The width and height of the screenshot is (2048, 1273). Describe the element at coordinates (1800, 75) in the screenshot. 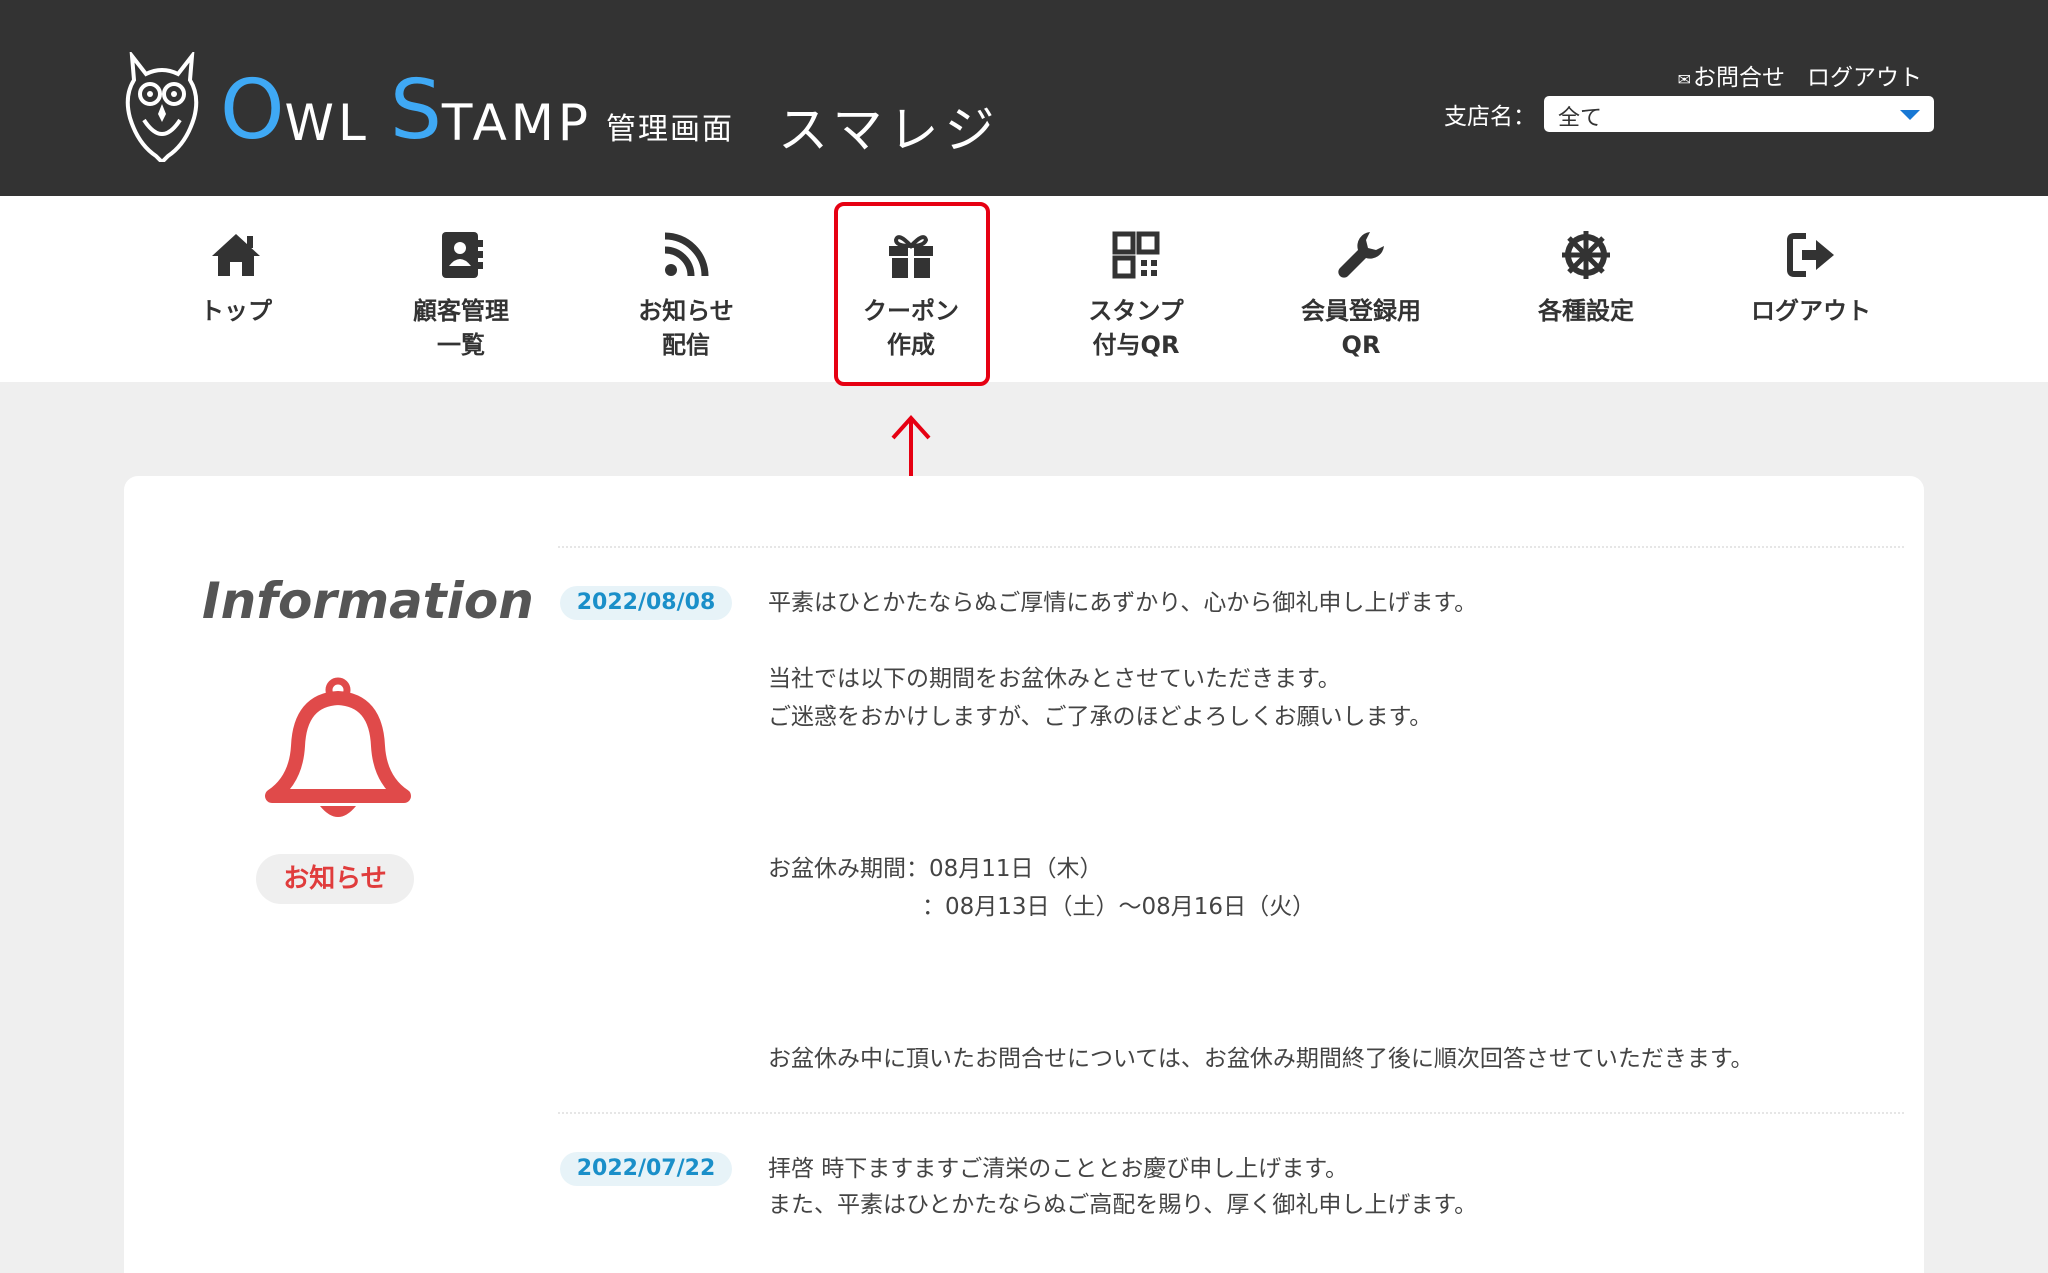

I see `header-links: ✉お問合せ ログアウト` at that location.